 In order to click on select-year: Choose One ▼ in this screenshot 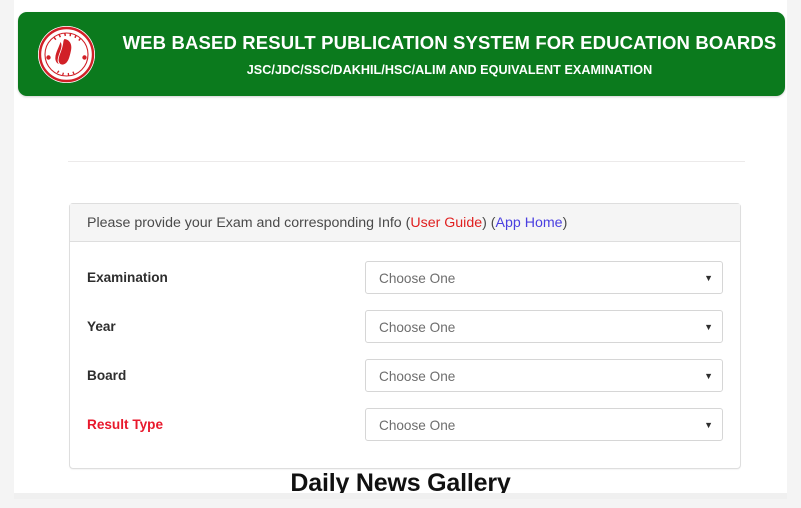, I will do `click(544, 326)`.